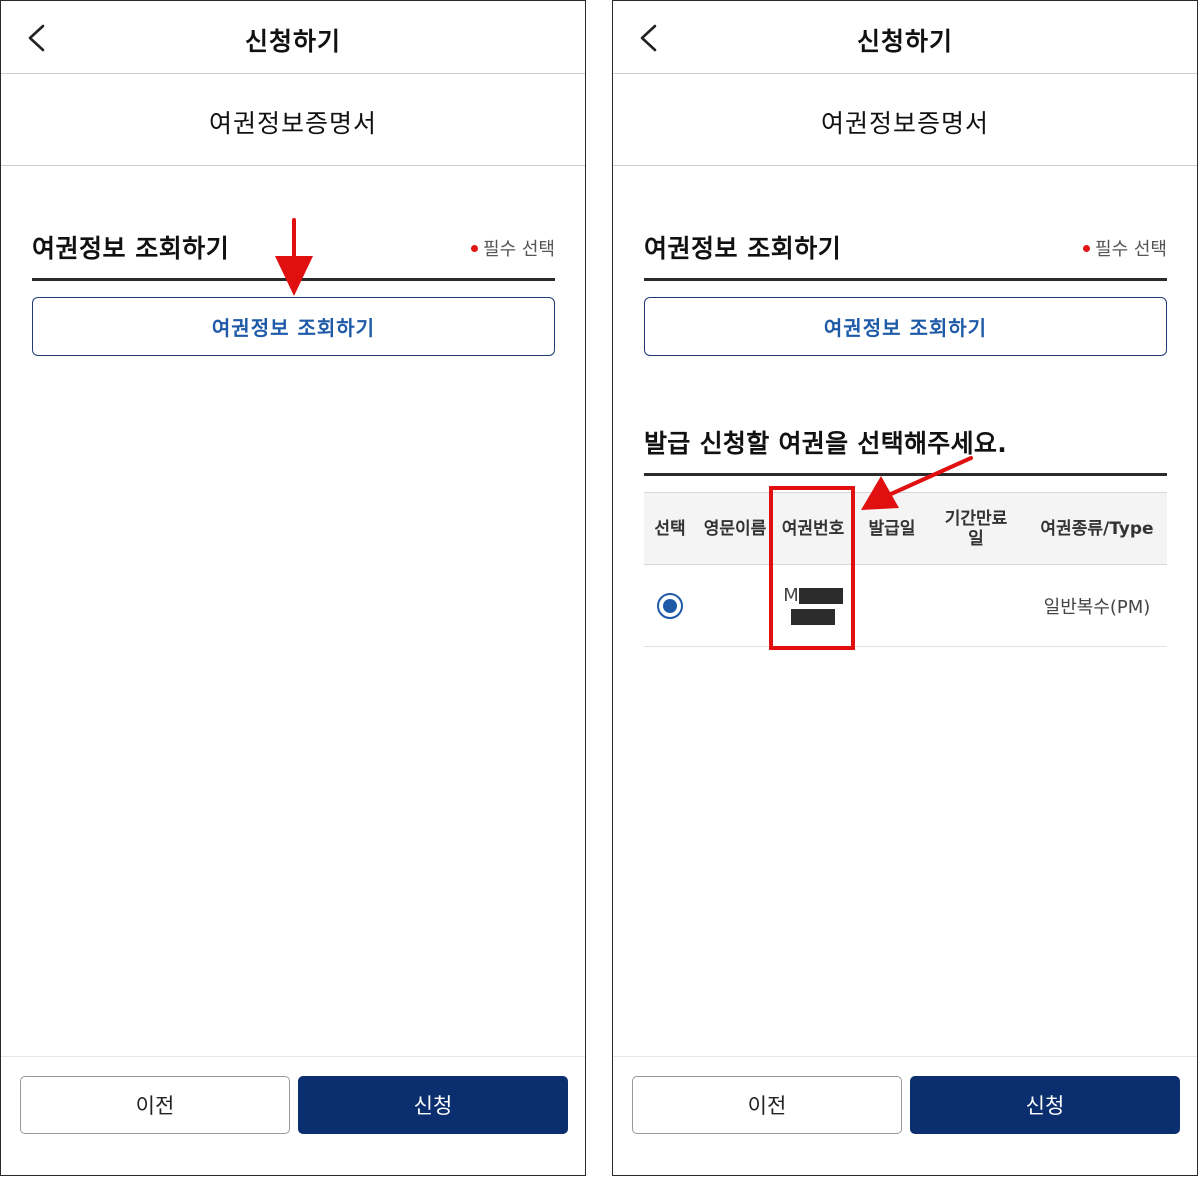 Image resolution: width=1199 pixels, height=1178 pixels. I want to click on table-header: 선택 영문이름 여권번호 발급일 기간만료일 여권종류/Type, so click(905, 528).